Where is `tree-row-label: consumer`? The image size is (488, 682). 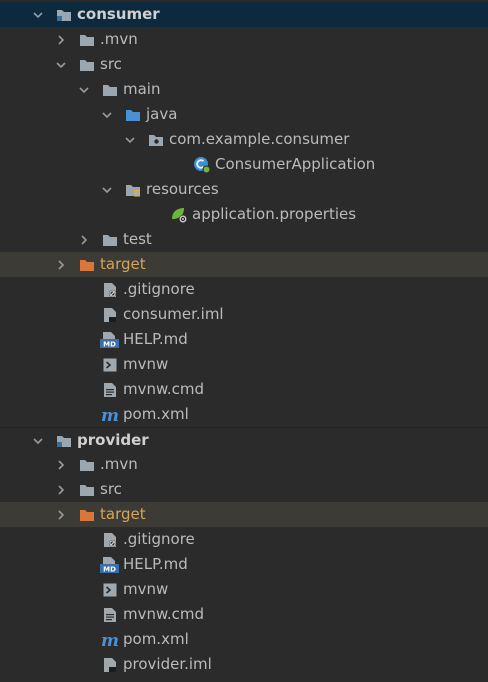 tree-row-label: consumer is located at coordinates (118, 14).